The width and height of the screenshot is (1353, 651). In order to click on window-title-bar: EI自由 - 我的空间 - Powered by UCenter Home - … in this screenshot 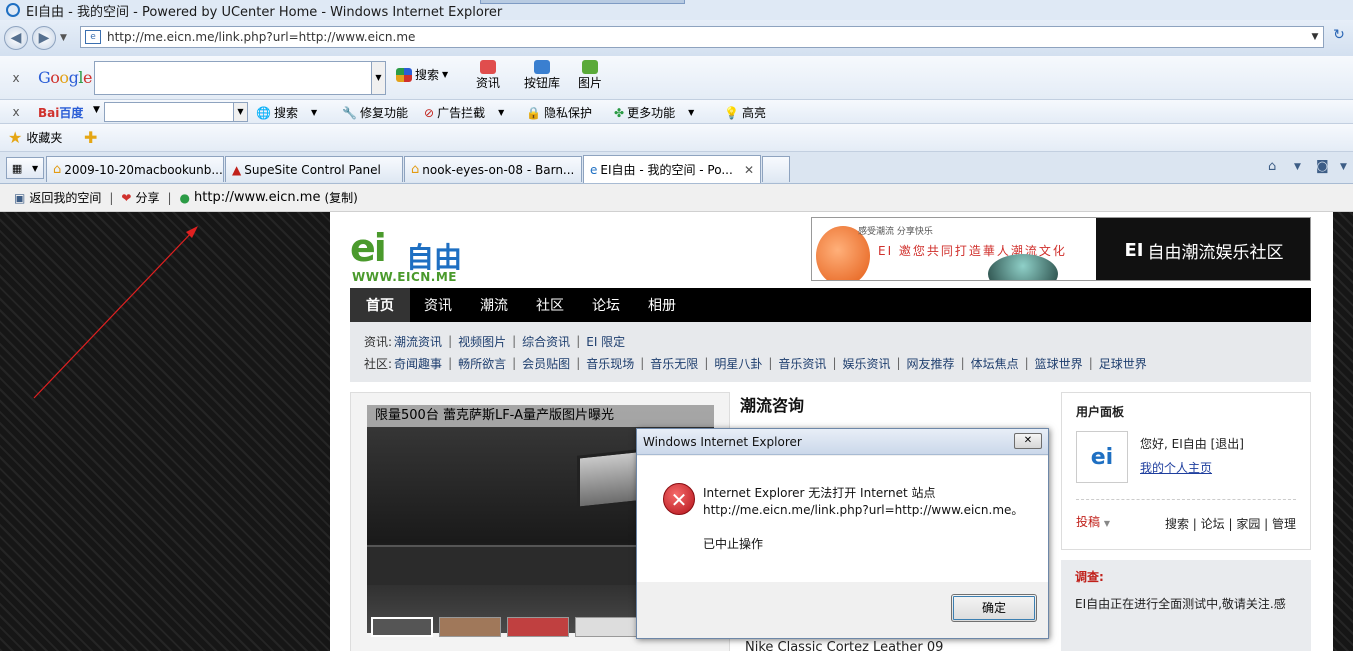, I will do `click(676, 10)`.